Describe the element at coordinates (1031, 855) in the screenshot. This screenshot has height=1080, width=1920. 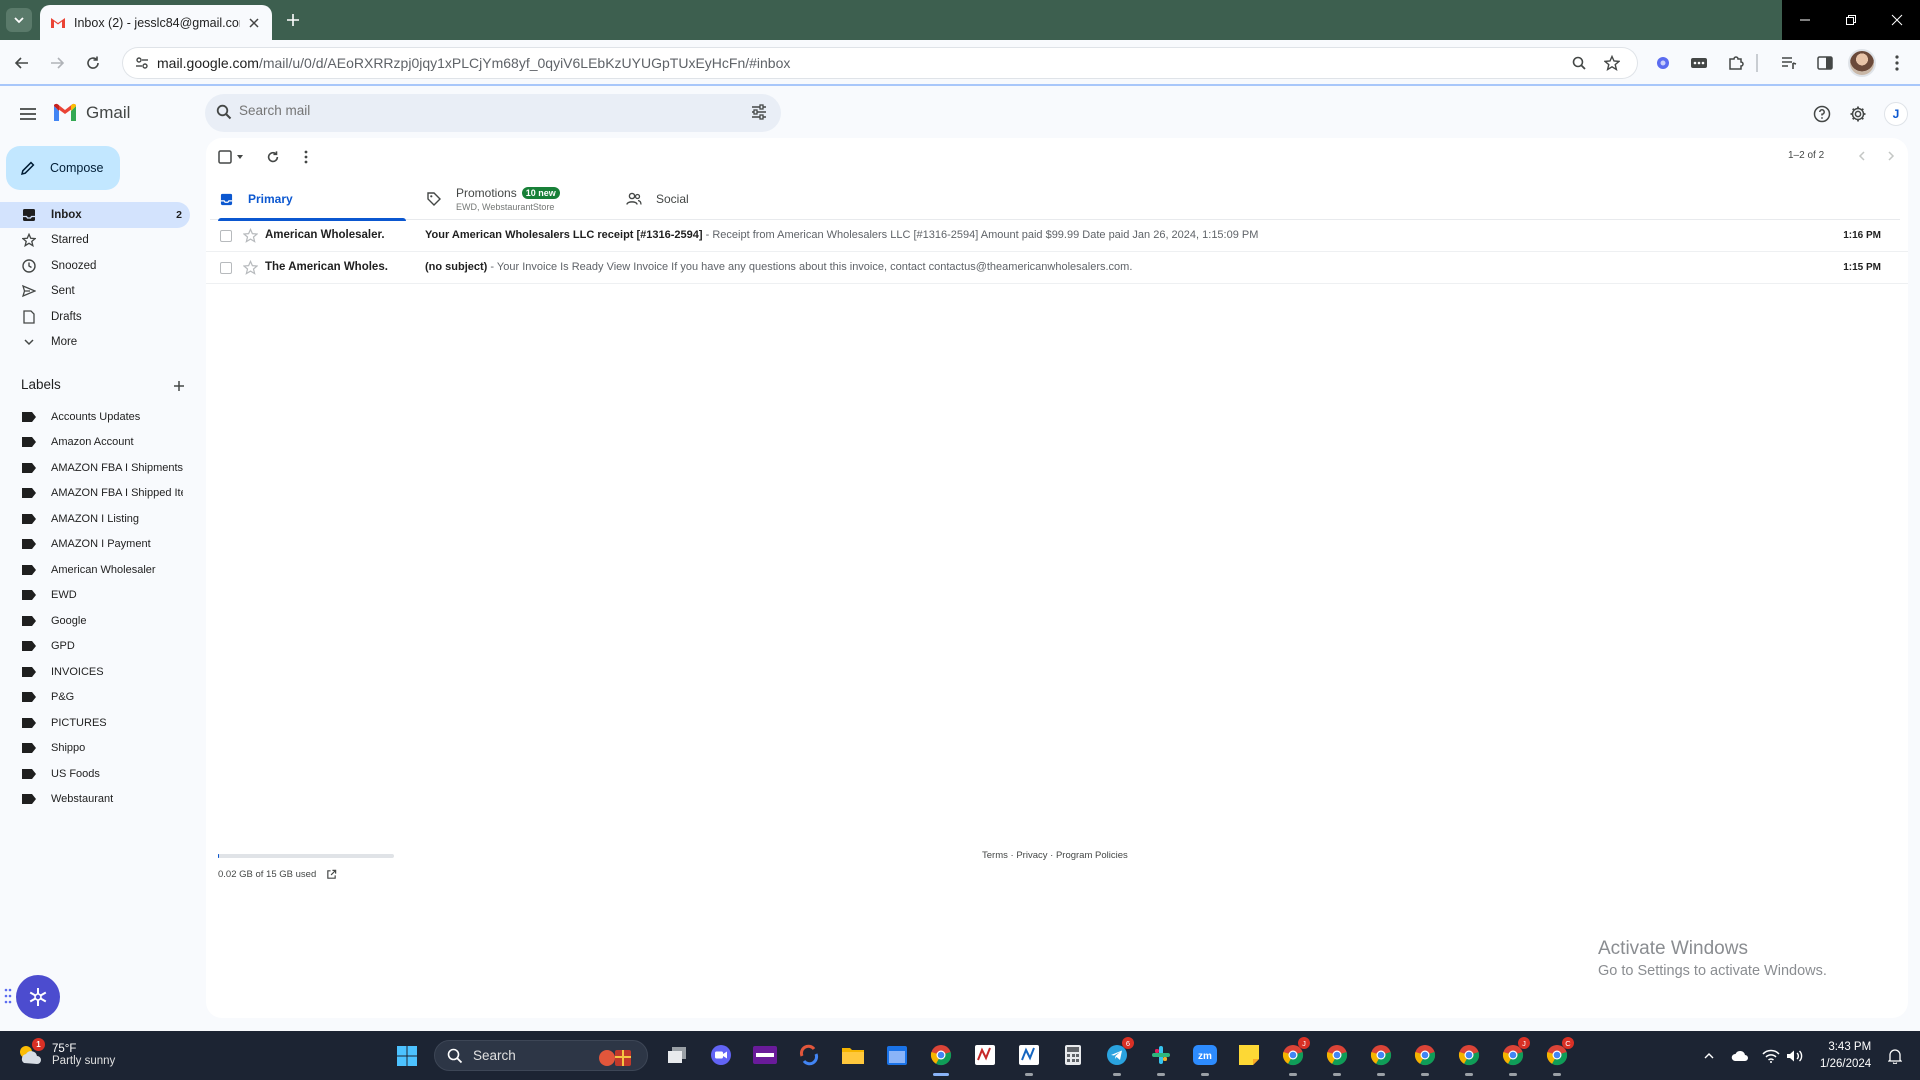
I see `privacy-link: Privacy` at that location.